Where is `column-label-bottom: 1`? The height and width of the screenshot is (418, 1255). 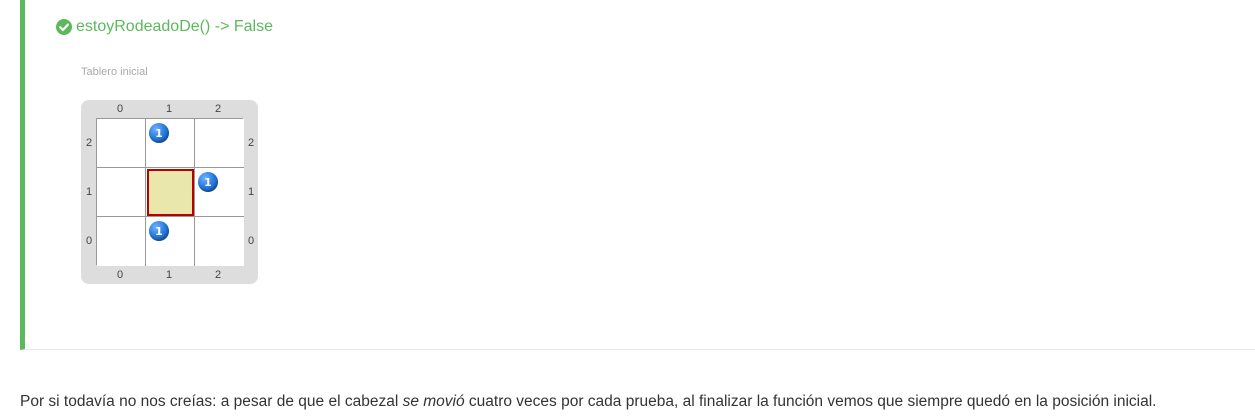
column-label-bottom: 1 is located at coordinates (169, 275).